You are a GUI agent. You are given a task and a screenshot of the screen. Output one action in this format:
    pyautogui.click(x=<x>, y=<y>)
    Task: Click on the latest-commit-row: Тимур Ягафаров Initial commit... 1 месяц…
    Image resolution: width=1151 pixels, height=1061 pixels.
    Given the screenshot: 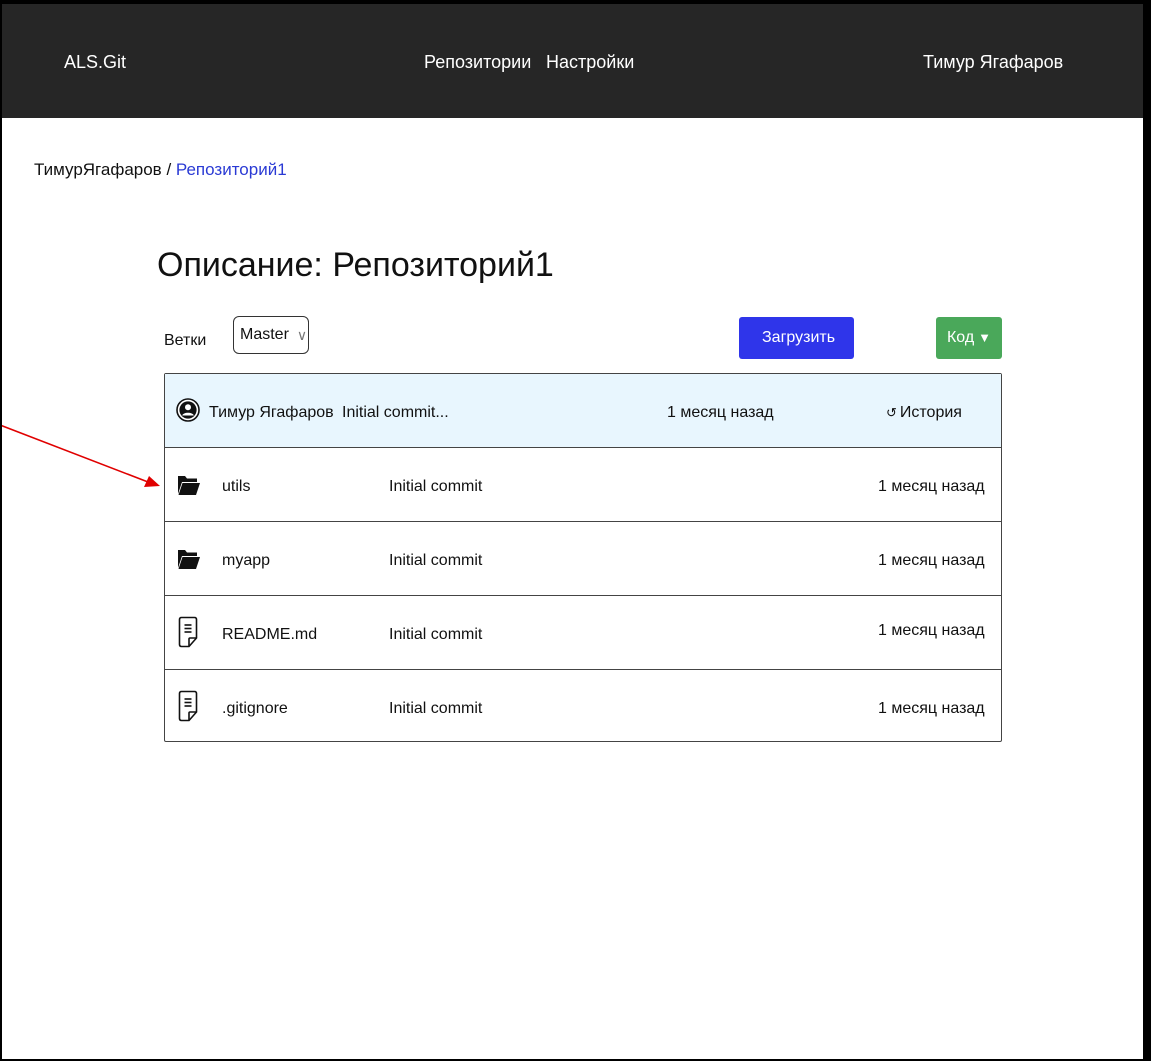 What is the action you would take?
    pyautogui.click(x=583, y=411)
    